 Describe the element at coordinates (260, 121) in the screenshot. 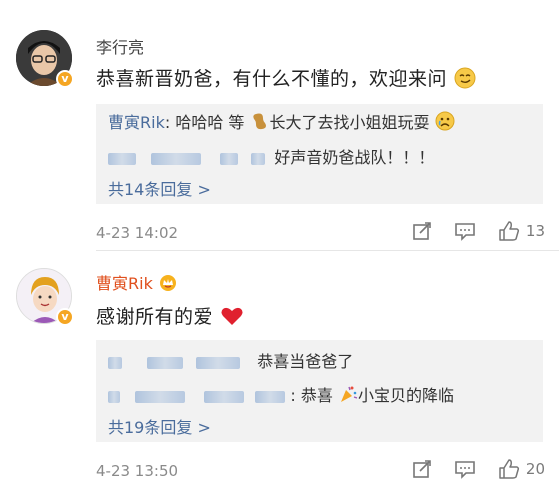

I see `peanut-icon` at that location.